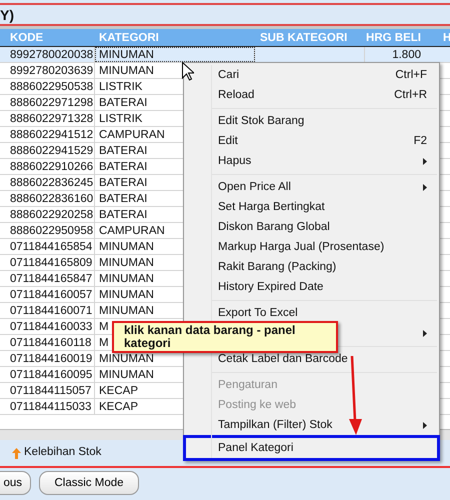 Image resolution: width=450 pixels, height=500 pixels. What do you see at coordinates (51, 327) in the screenshot?
I see `table-cell: 0711844160033` at bounding box center [51, 327].